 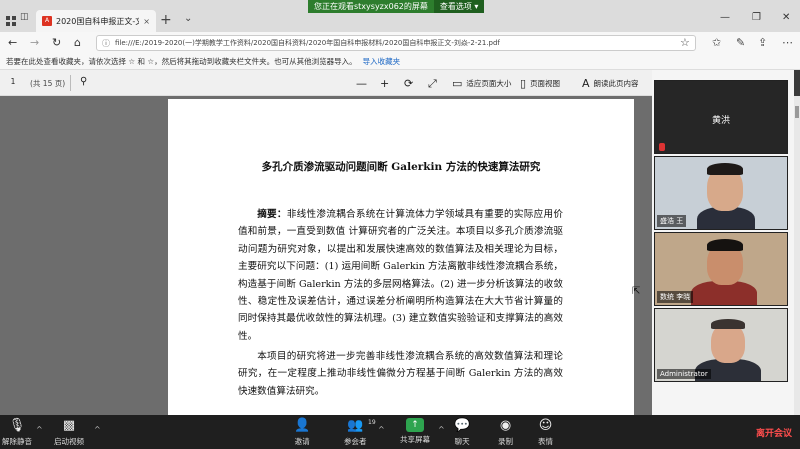 I want to click on forward-icon: →, so click(x=34, y=42).